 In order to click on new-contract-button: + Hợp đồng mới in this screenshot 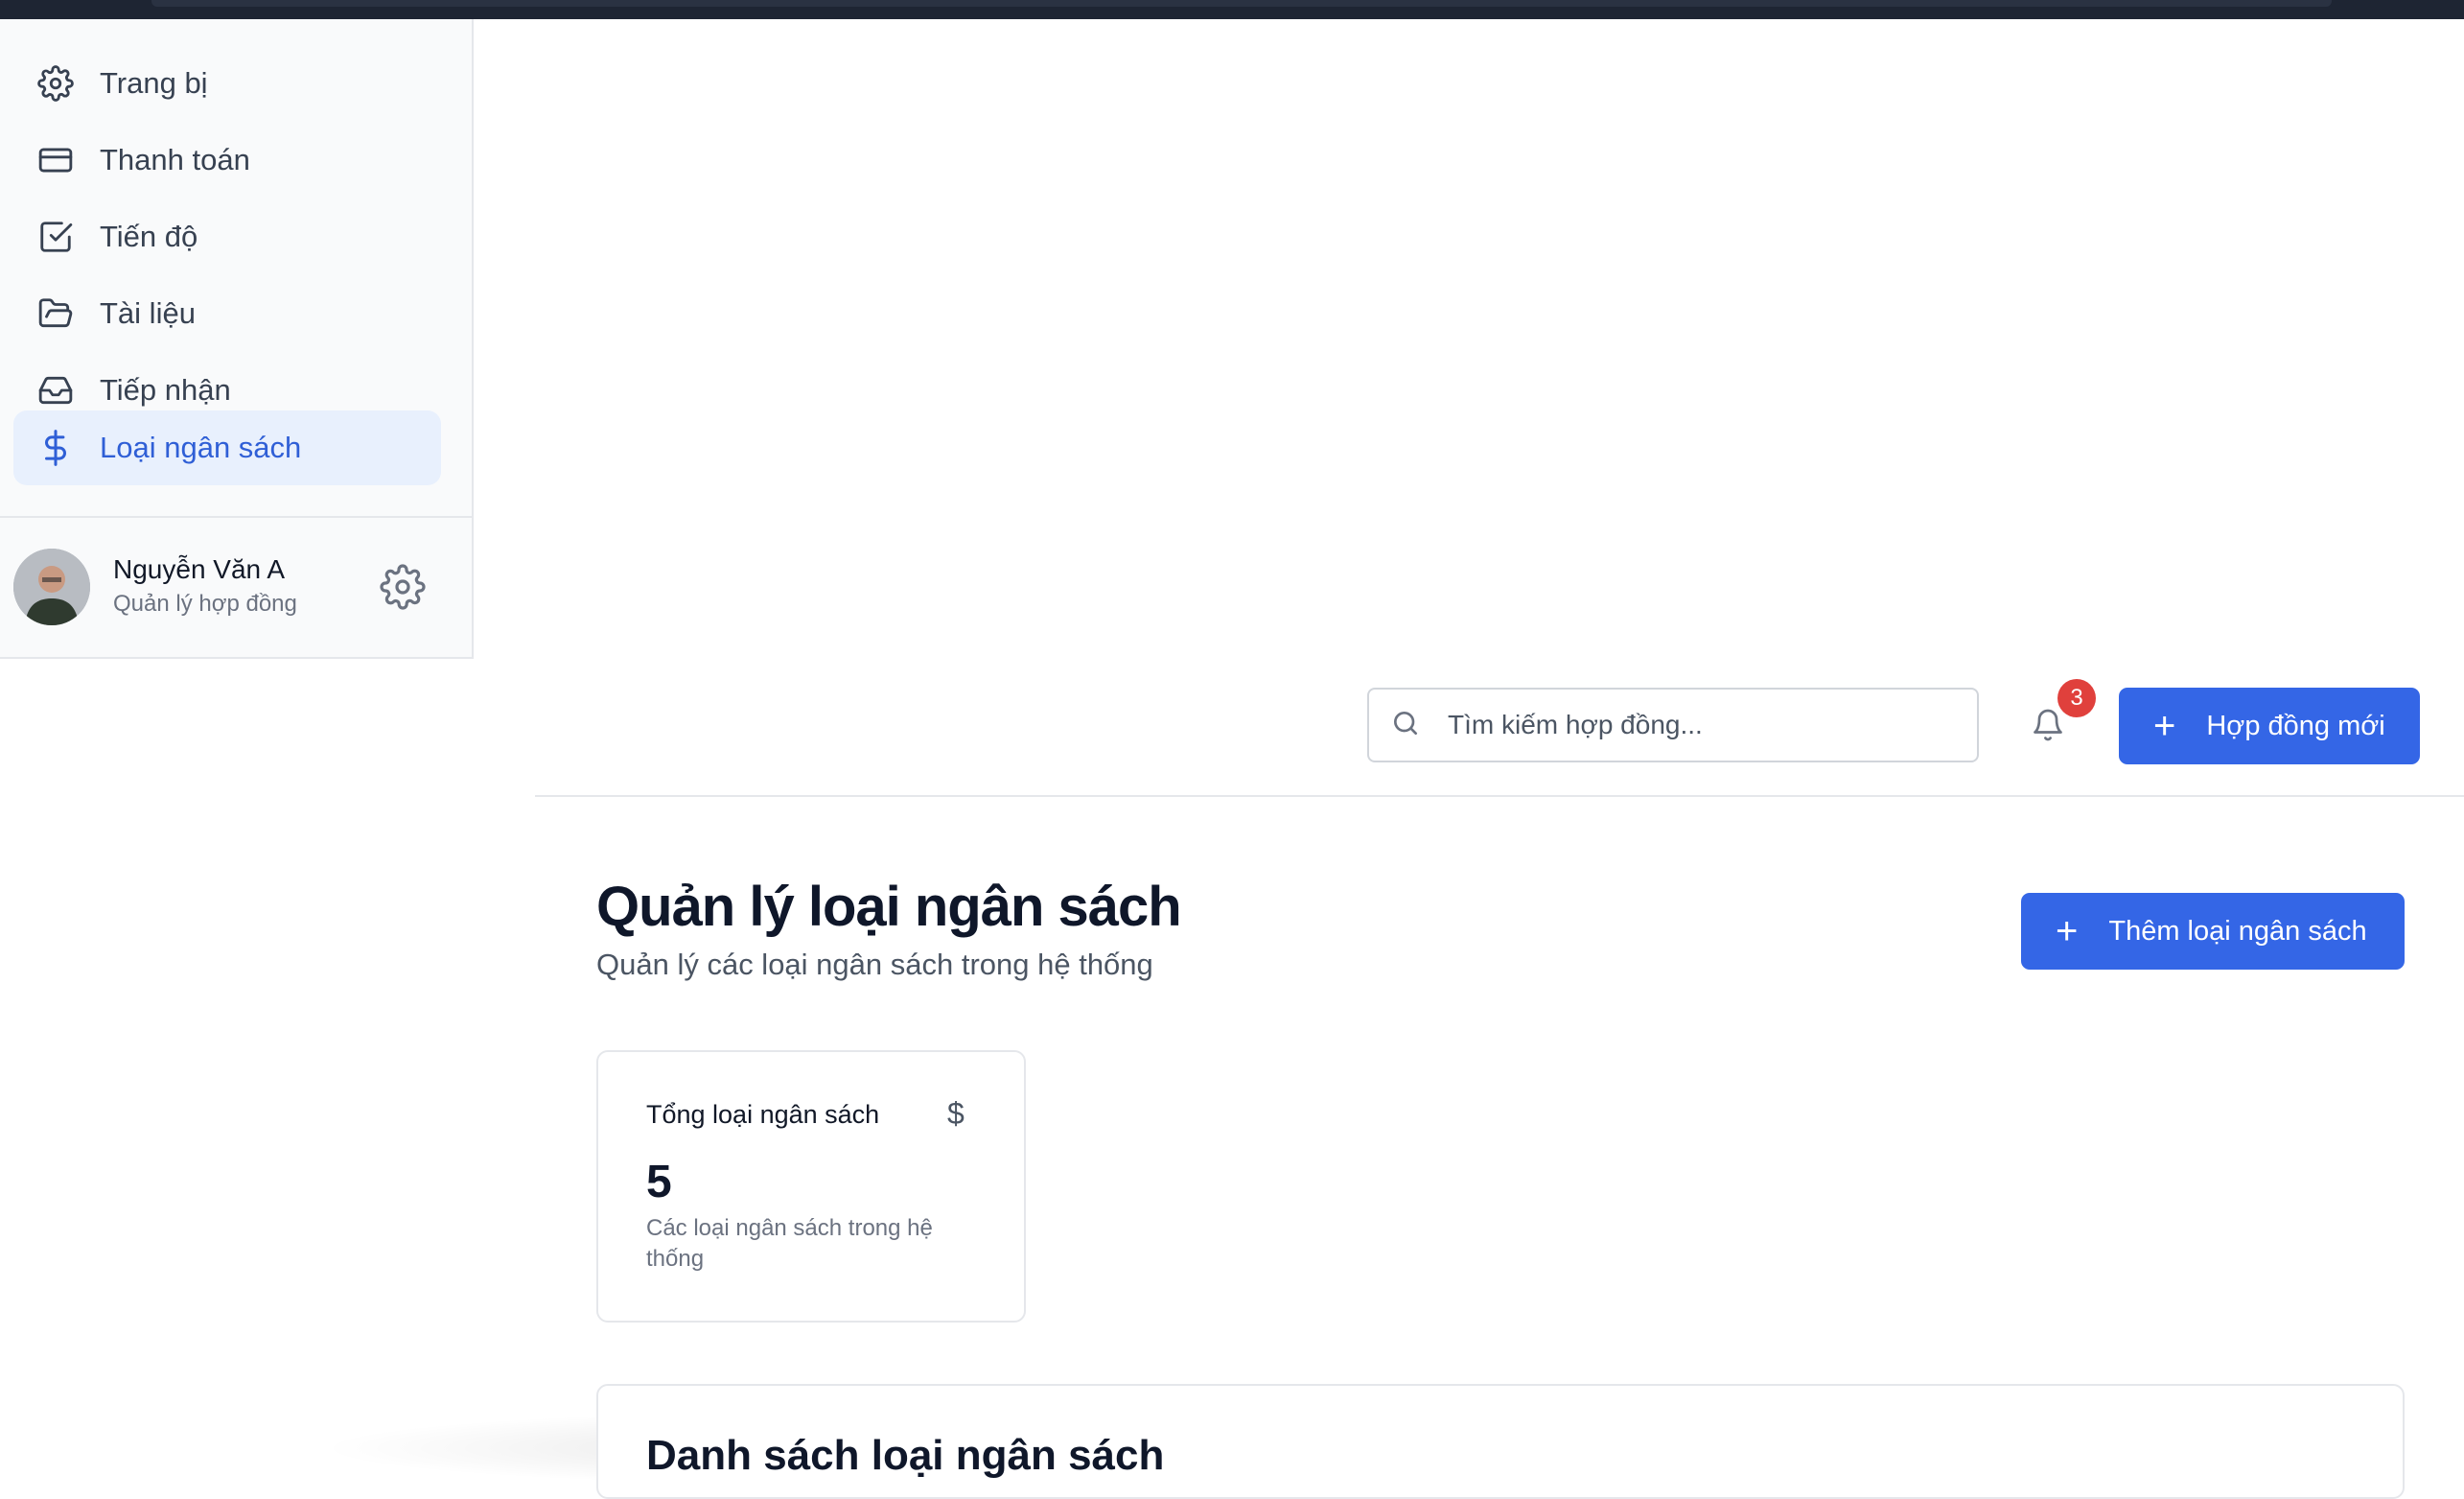, I will do `click(2269, 726)`.